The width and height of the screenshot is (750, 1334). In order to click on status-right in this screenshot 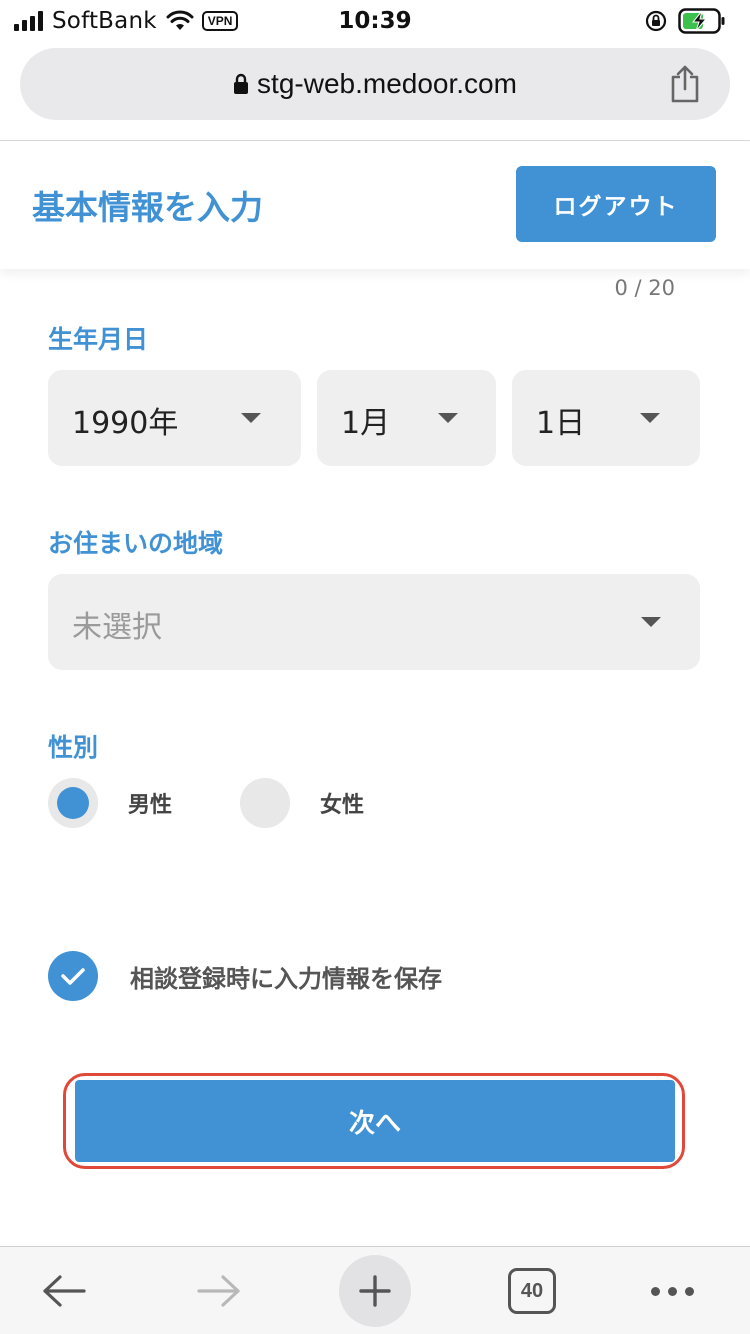, I will do `click(685, 21)`.